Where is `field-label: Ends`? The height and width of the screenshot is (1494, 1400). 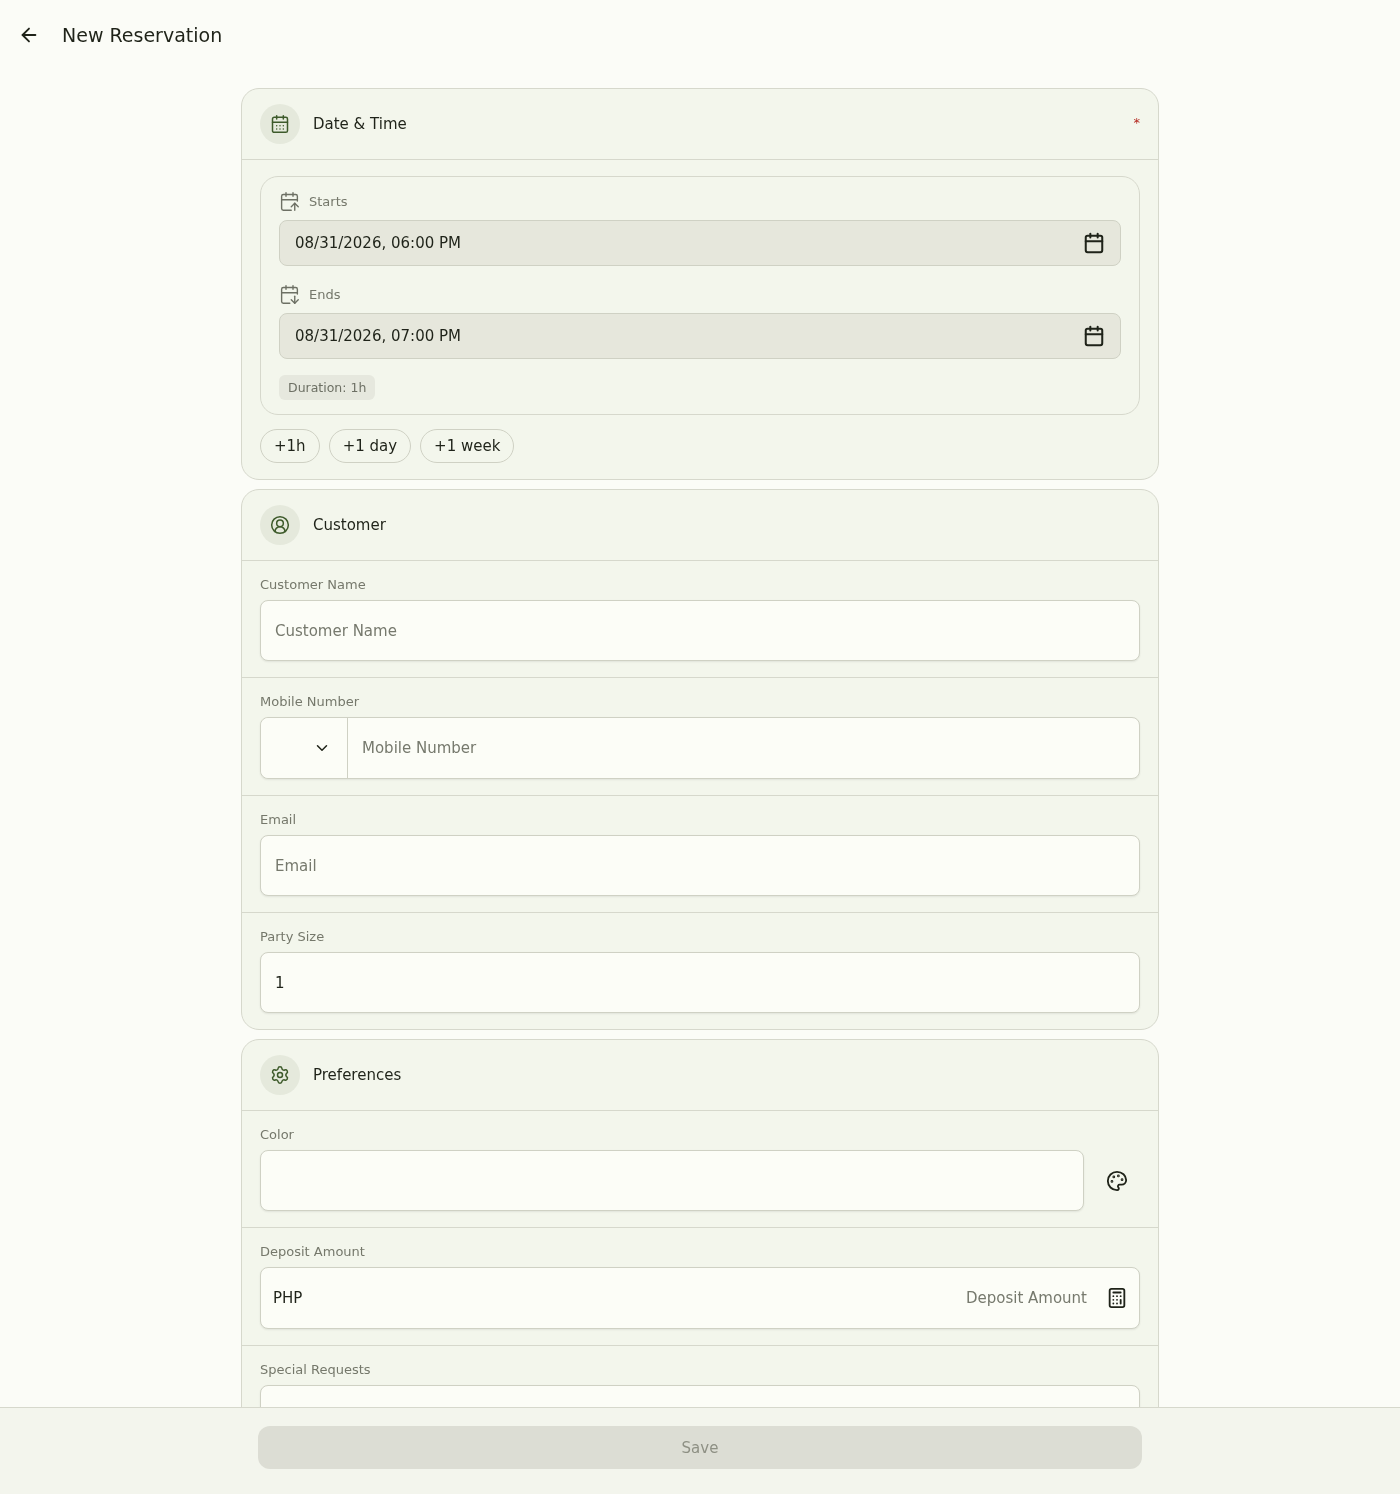 field-label: Ends is located at coordinates (325, 294).